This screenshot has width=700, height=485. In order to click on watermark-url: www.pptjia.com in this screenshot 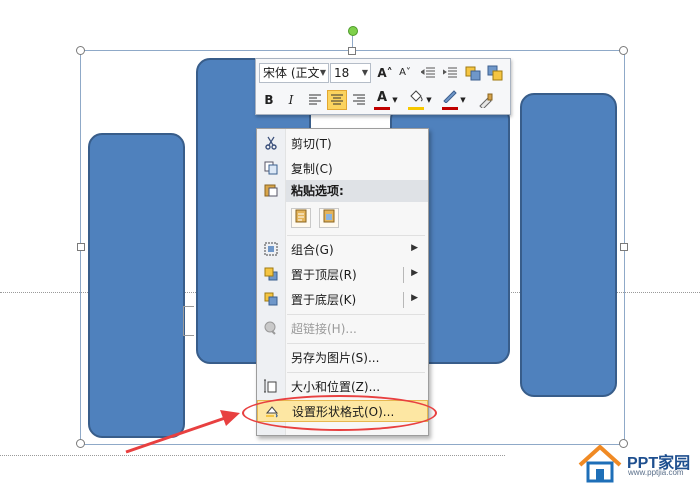, I will do `click(656, 472)`.